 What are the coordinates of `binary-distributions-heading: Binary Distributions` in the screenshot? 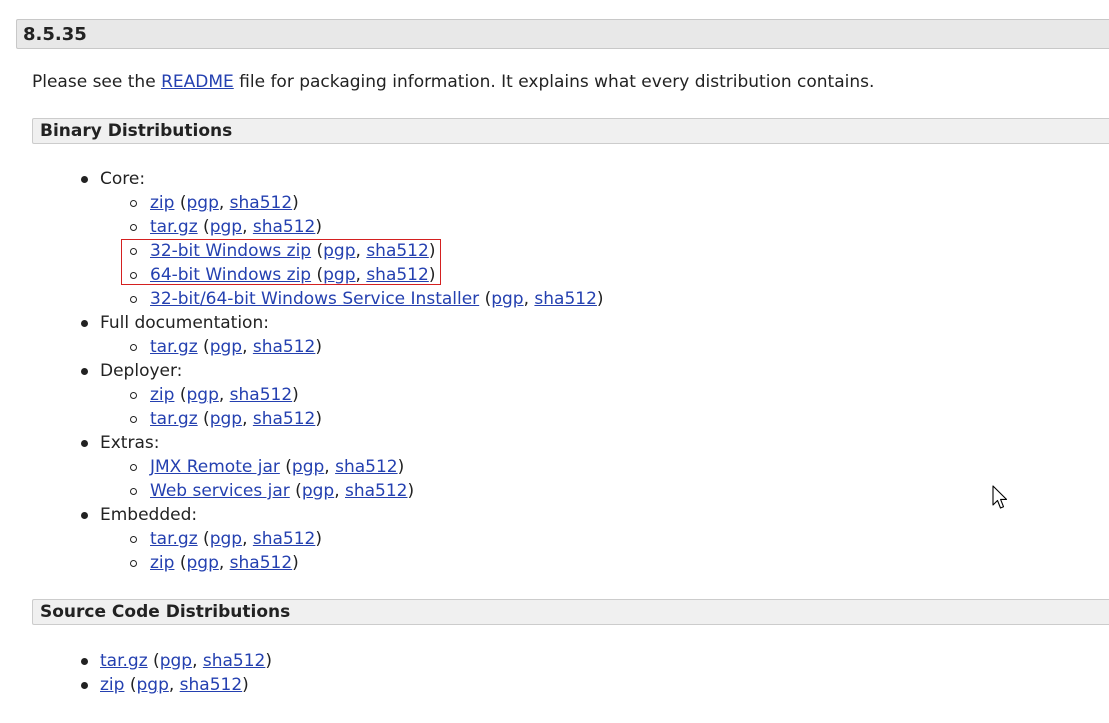 It's located at (570, 131).